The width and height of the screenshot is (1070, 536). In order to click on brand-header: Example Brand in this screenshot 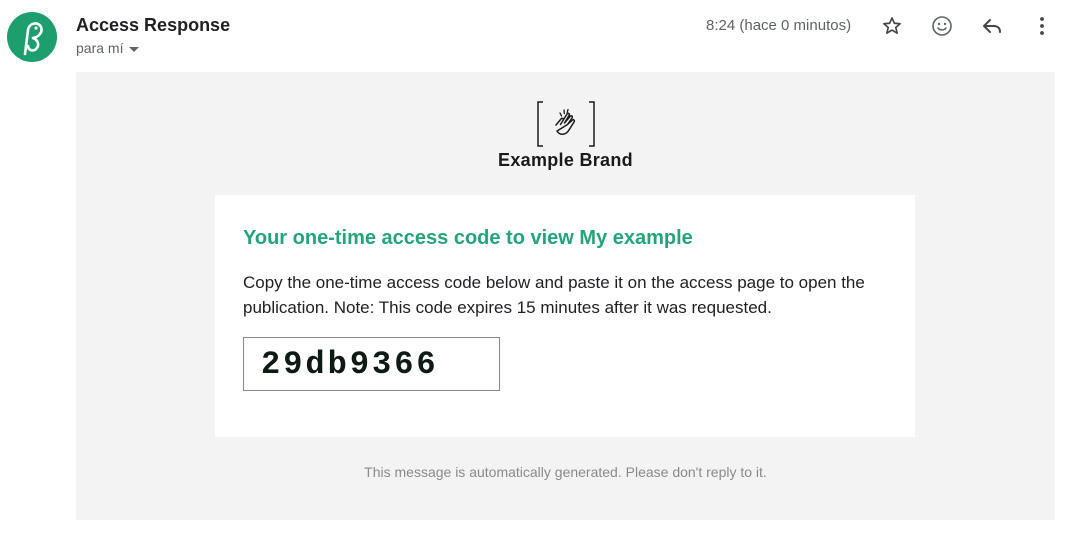, I will do `click(565, 135)`.